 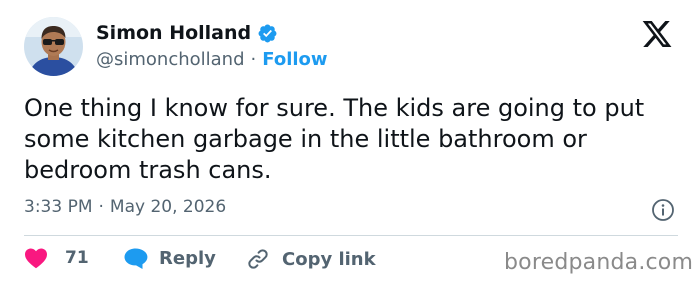 I want to click on info-icon, so click(x=663, y=210).